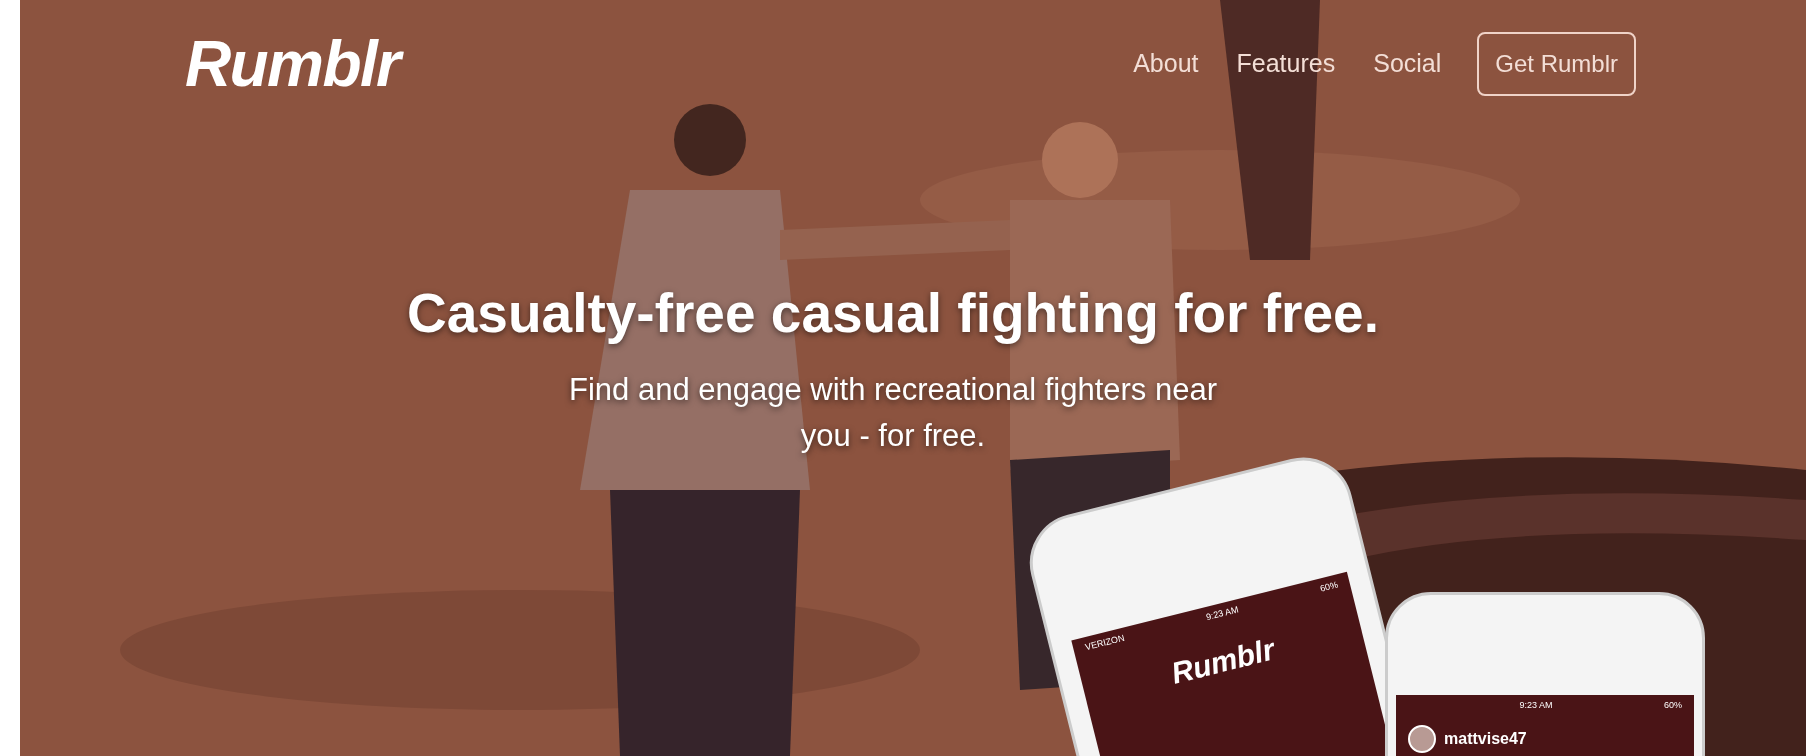  Describe the element at coordinates (893, 412) in the screenshot. I see `subheadline: Find and engage with recreational fighters near you - for free.` at that location.